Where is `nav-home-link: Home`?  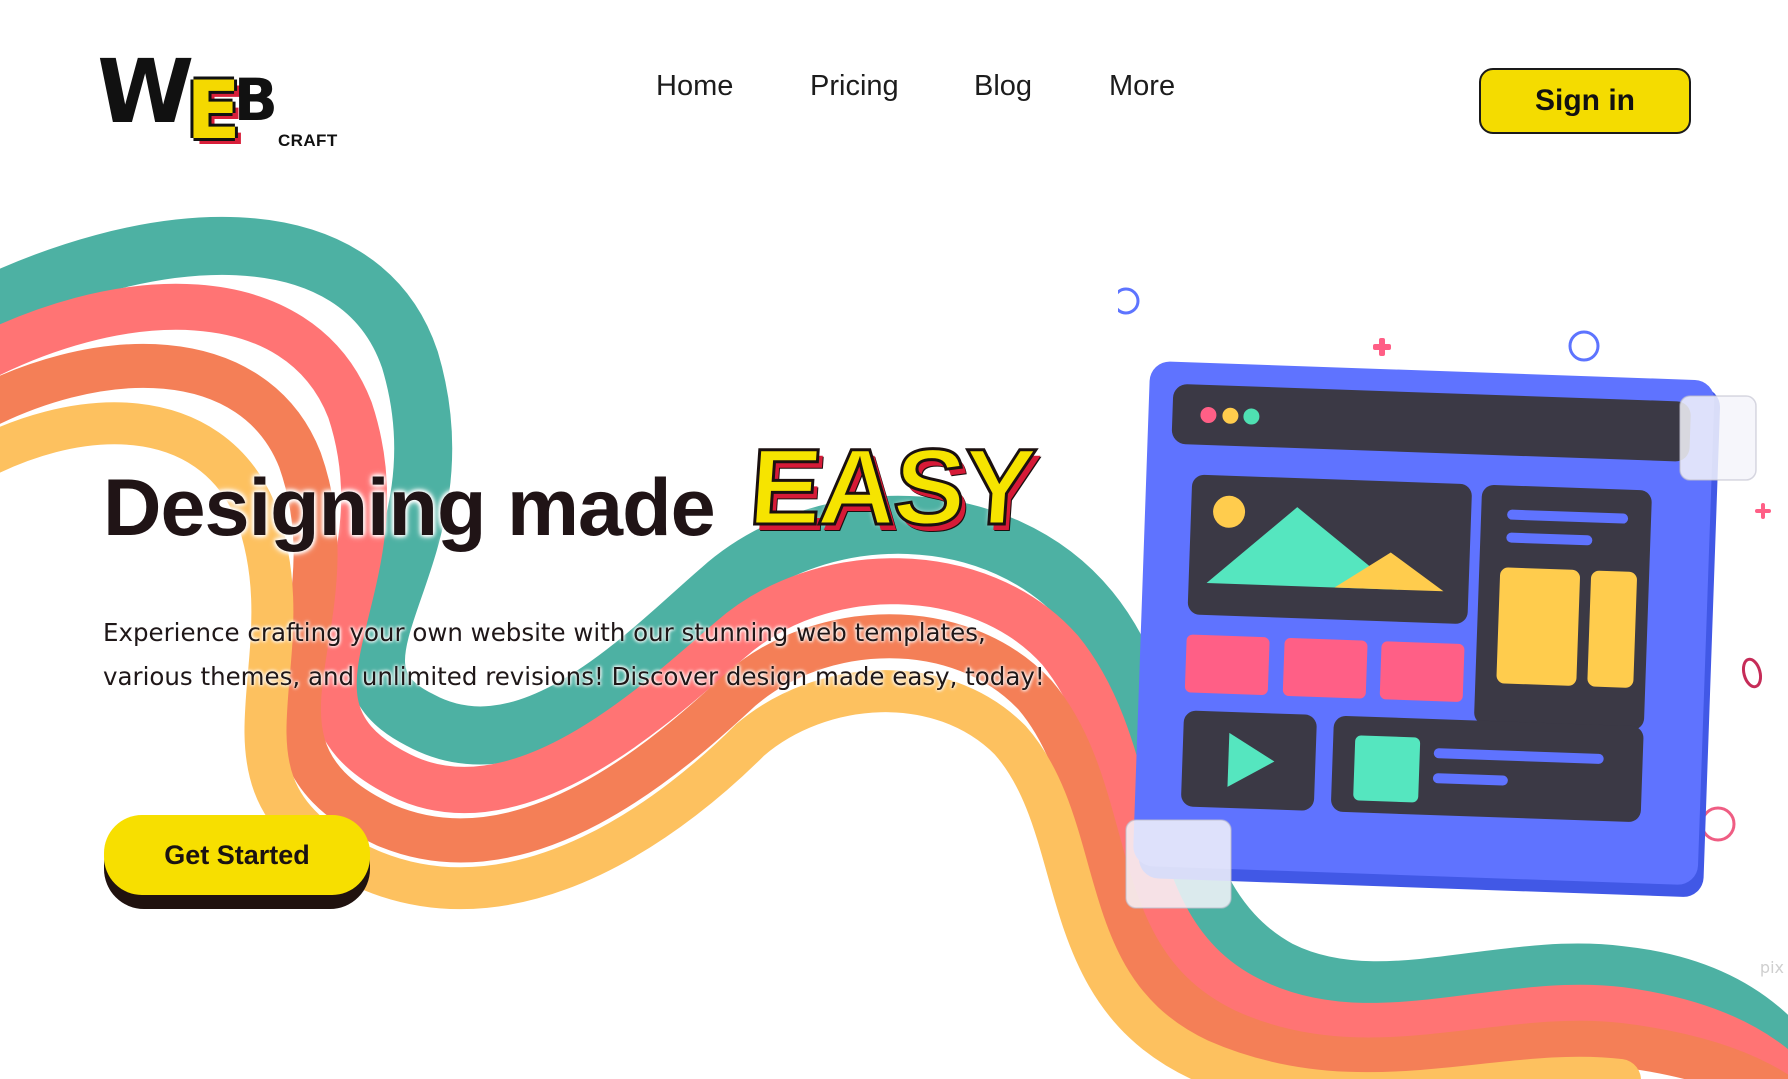
nav-home-link: Home is located at coordinates (694, 86).